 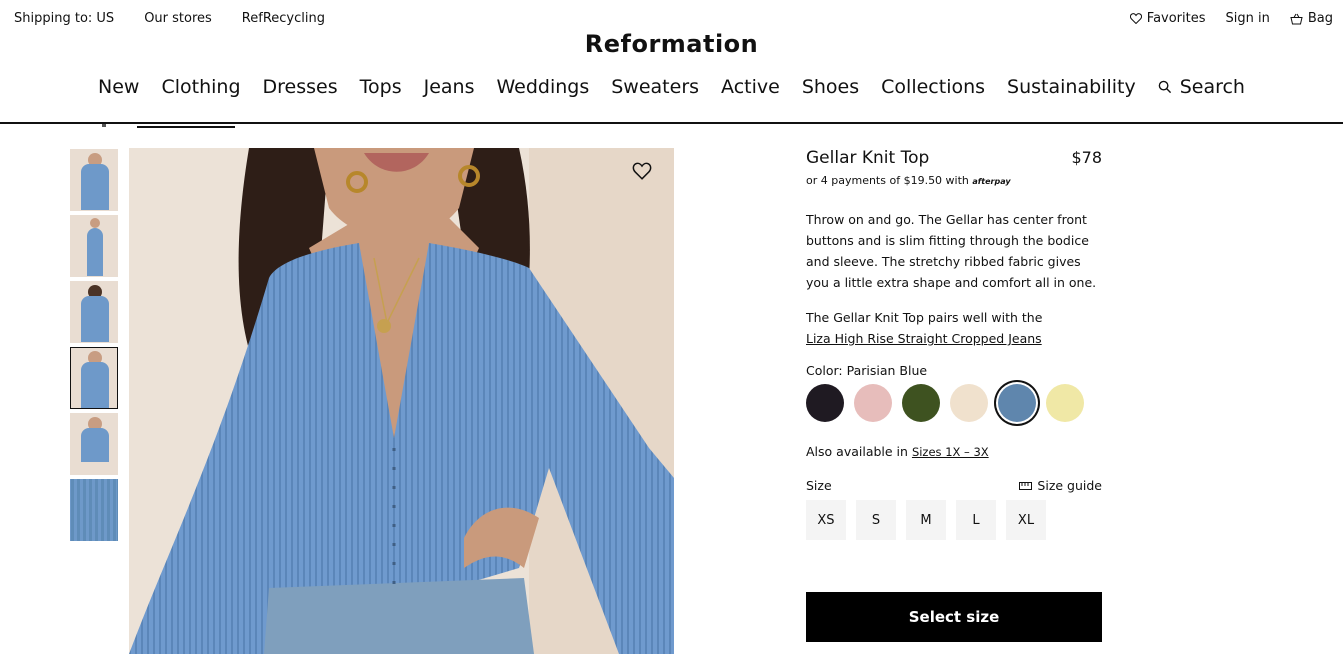 What do you see at coordinates (542, 87) in the screenshot?
I see `nav-item-weddings: Weddings` at bounding box center [542, 87].